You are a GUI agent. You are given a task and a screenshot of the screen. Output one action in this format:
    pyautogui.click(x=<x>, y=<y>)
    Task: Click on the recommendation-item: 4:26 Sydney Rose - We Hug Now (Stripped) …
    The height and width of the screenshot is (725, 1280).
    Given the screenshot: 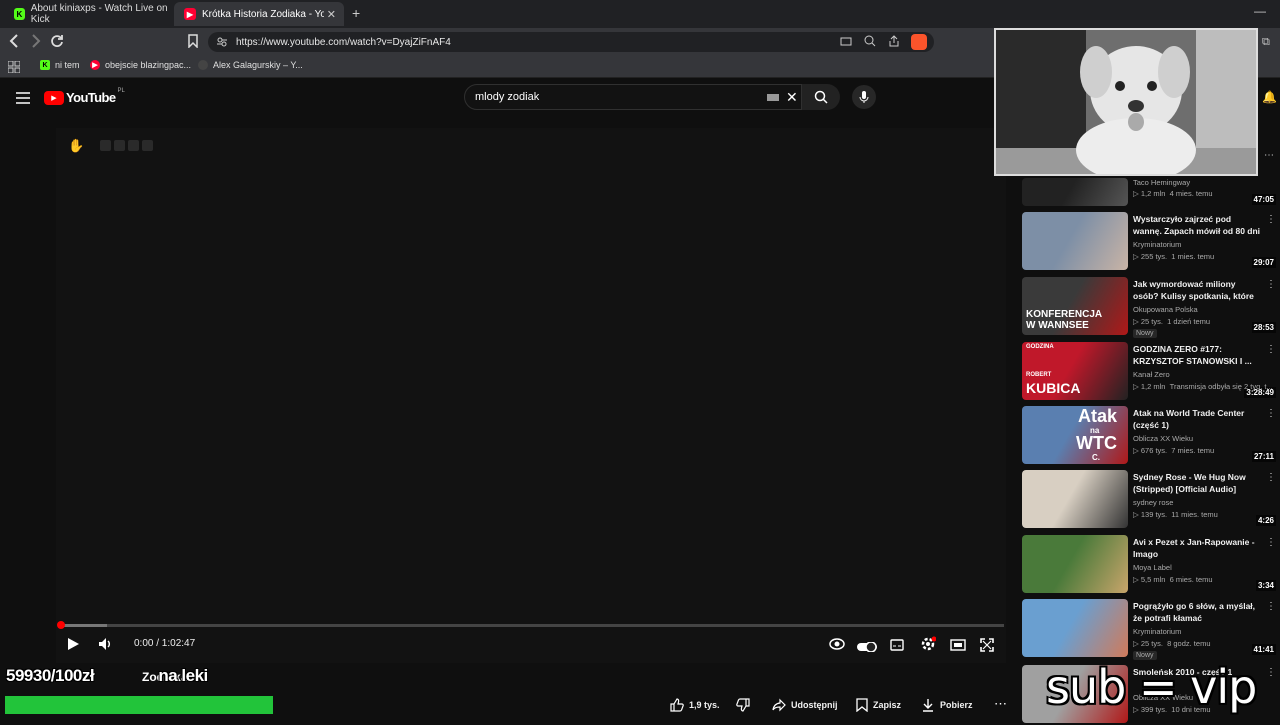 What is the action you would take?
    pyautogui.click(x=1151, y=500)
    